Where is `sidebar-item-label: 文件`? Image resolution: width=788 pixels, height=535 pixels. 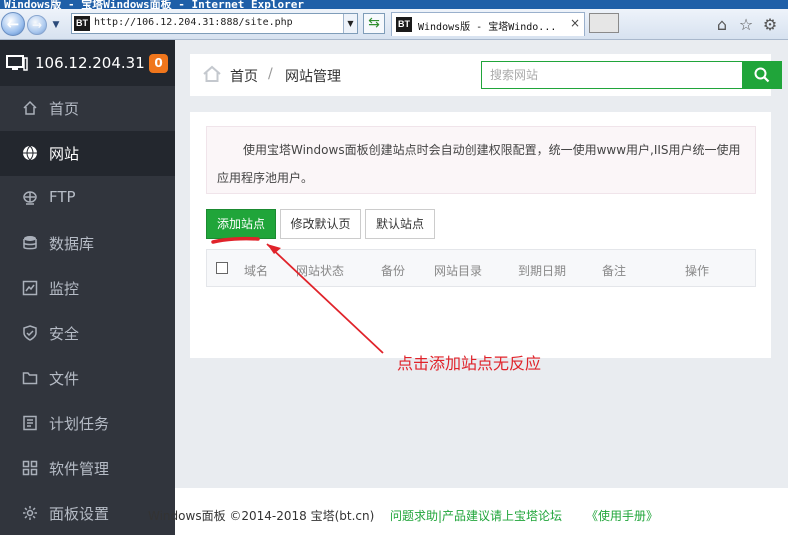 sidebar-item-label: 文件 is located at coordinates (64, 379).